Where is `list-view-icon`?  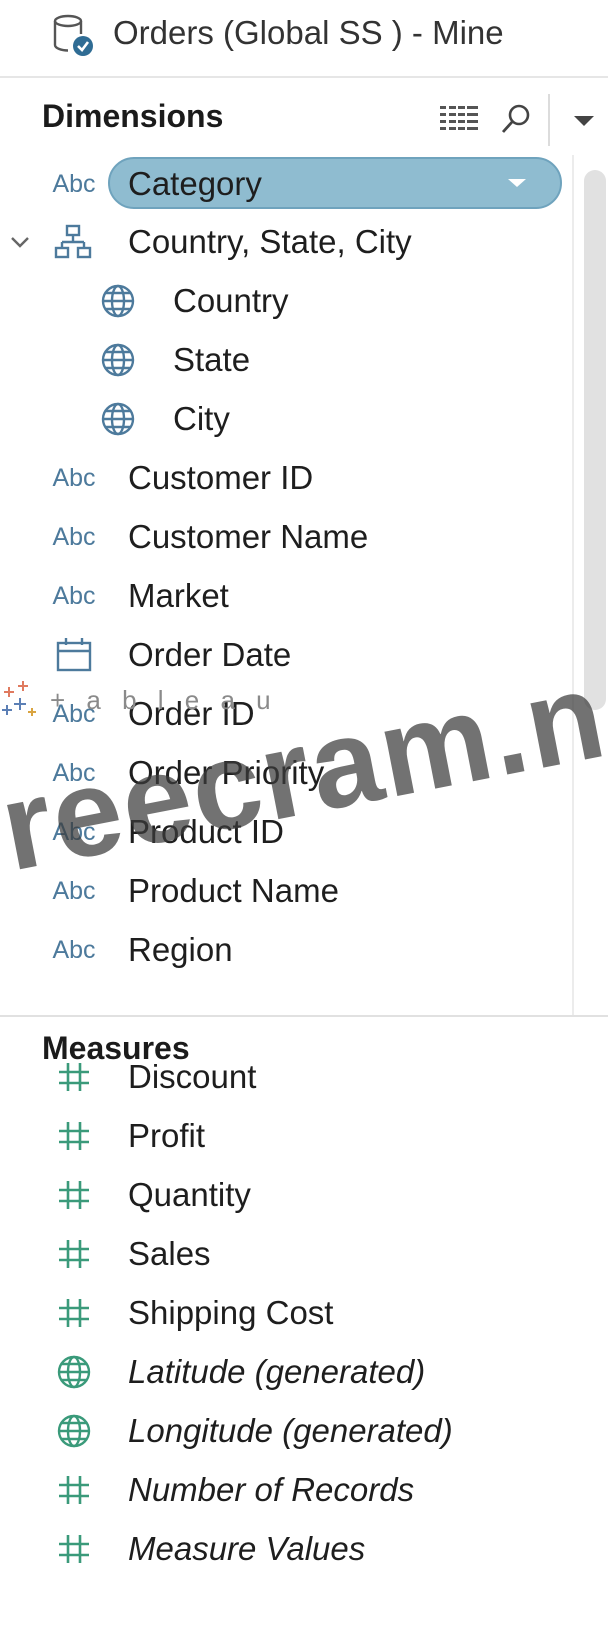
list-view-icon is located at coordinates (459, 119).